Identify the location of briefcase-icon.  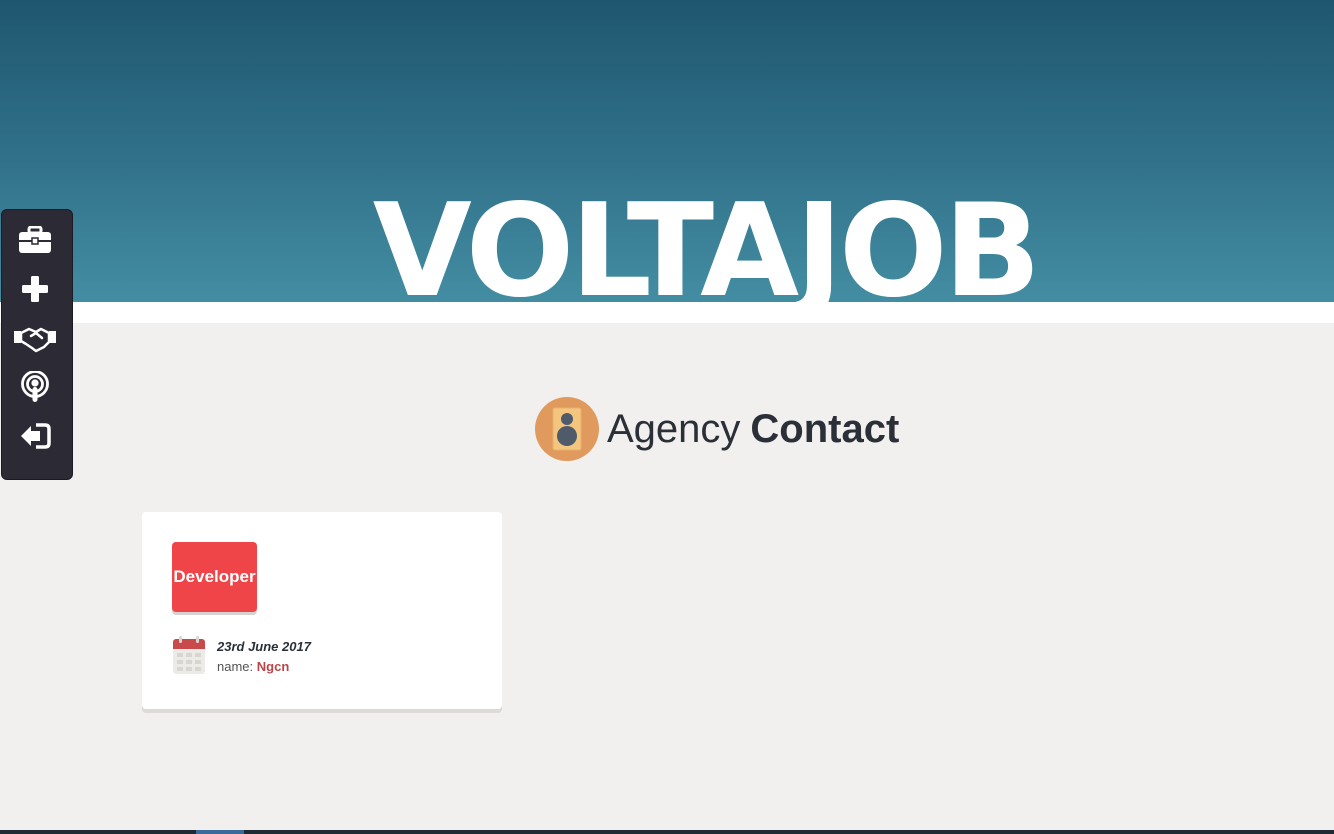
(35, 242).